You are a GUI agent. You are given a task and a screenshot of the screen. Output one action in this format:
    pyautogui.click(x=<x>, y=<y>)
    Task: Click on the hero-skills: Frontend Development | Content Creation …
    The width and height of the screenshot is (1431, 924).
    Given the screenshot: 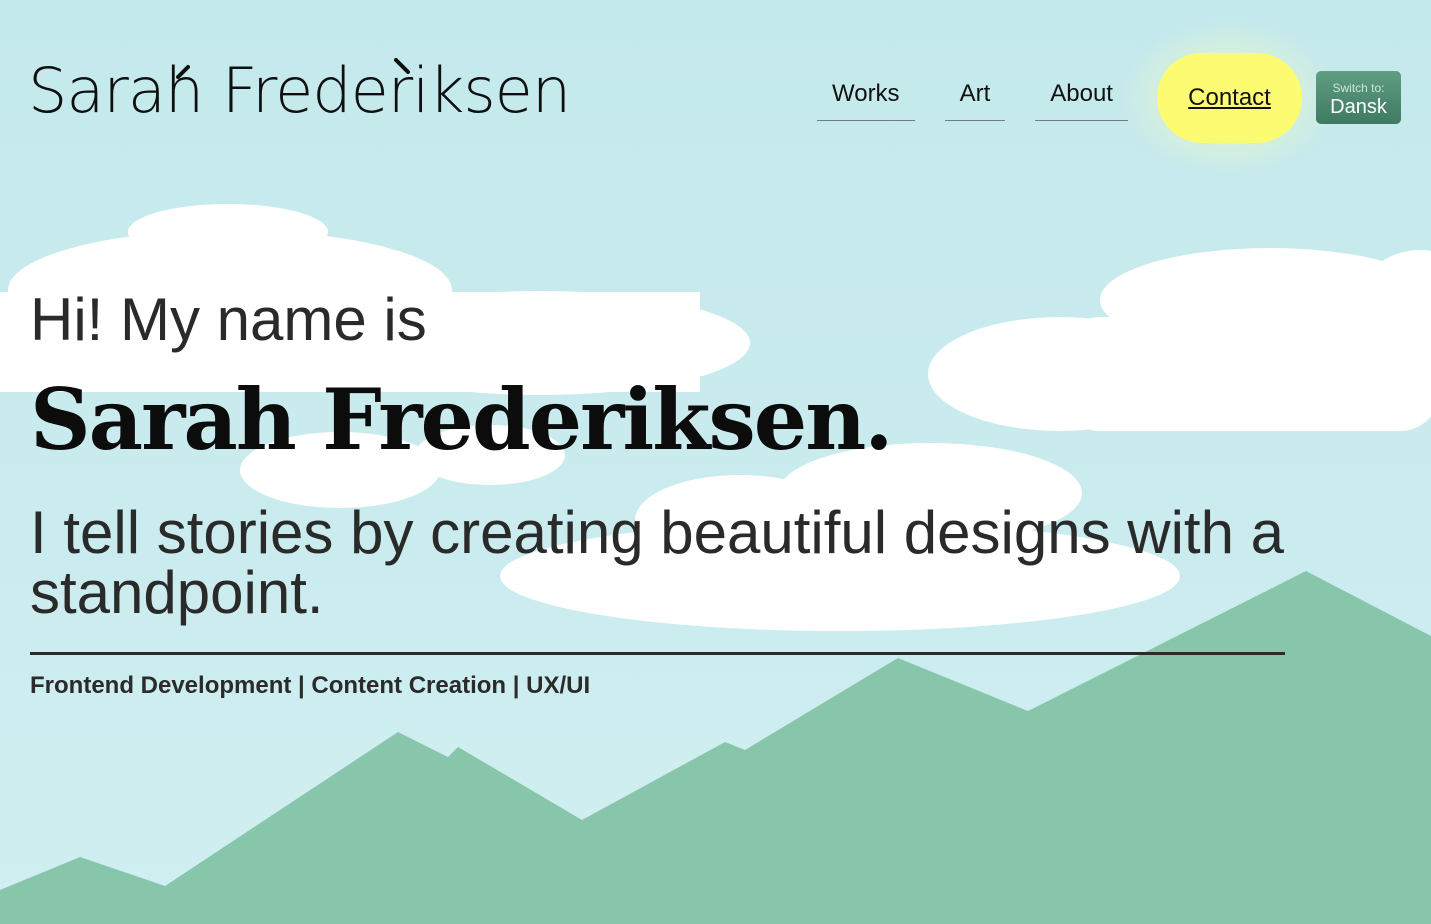 What is the action you would take?
    pyautogui.click(x=310, y=685)
    